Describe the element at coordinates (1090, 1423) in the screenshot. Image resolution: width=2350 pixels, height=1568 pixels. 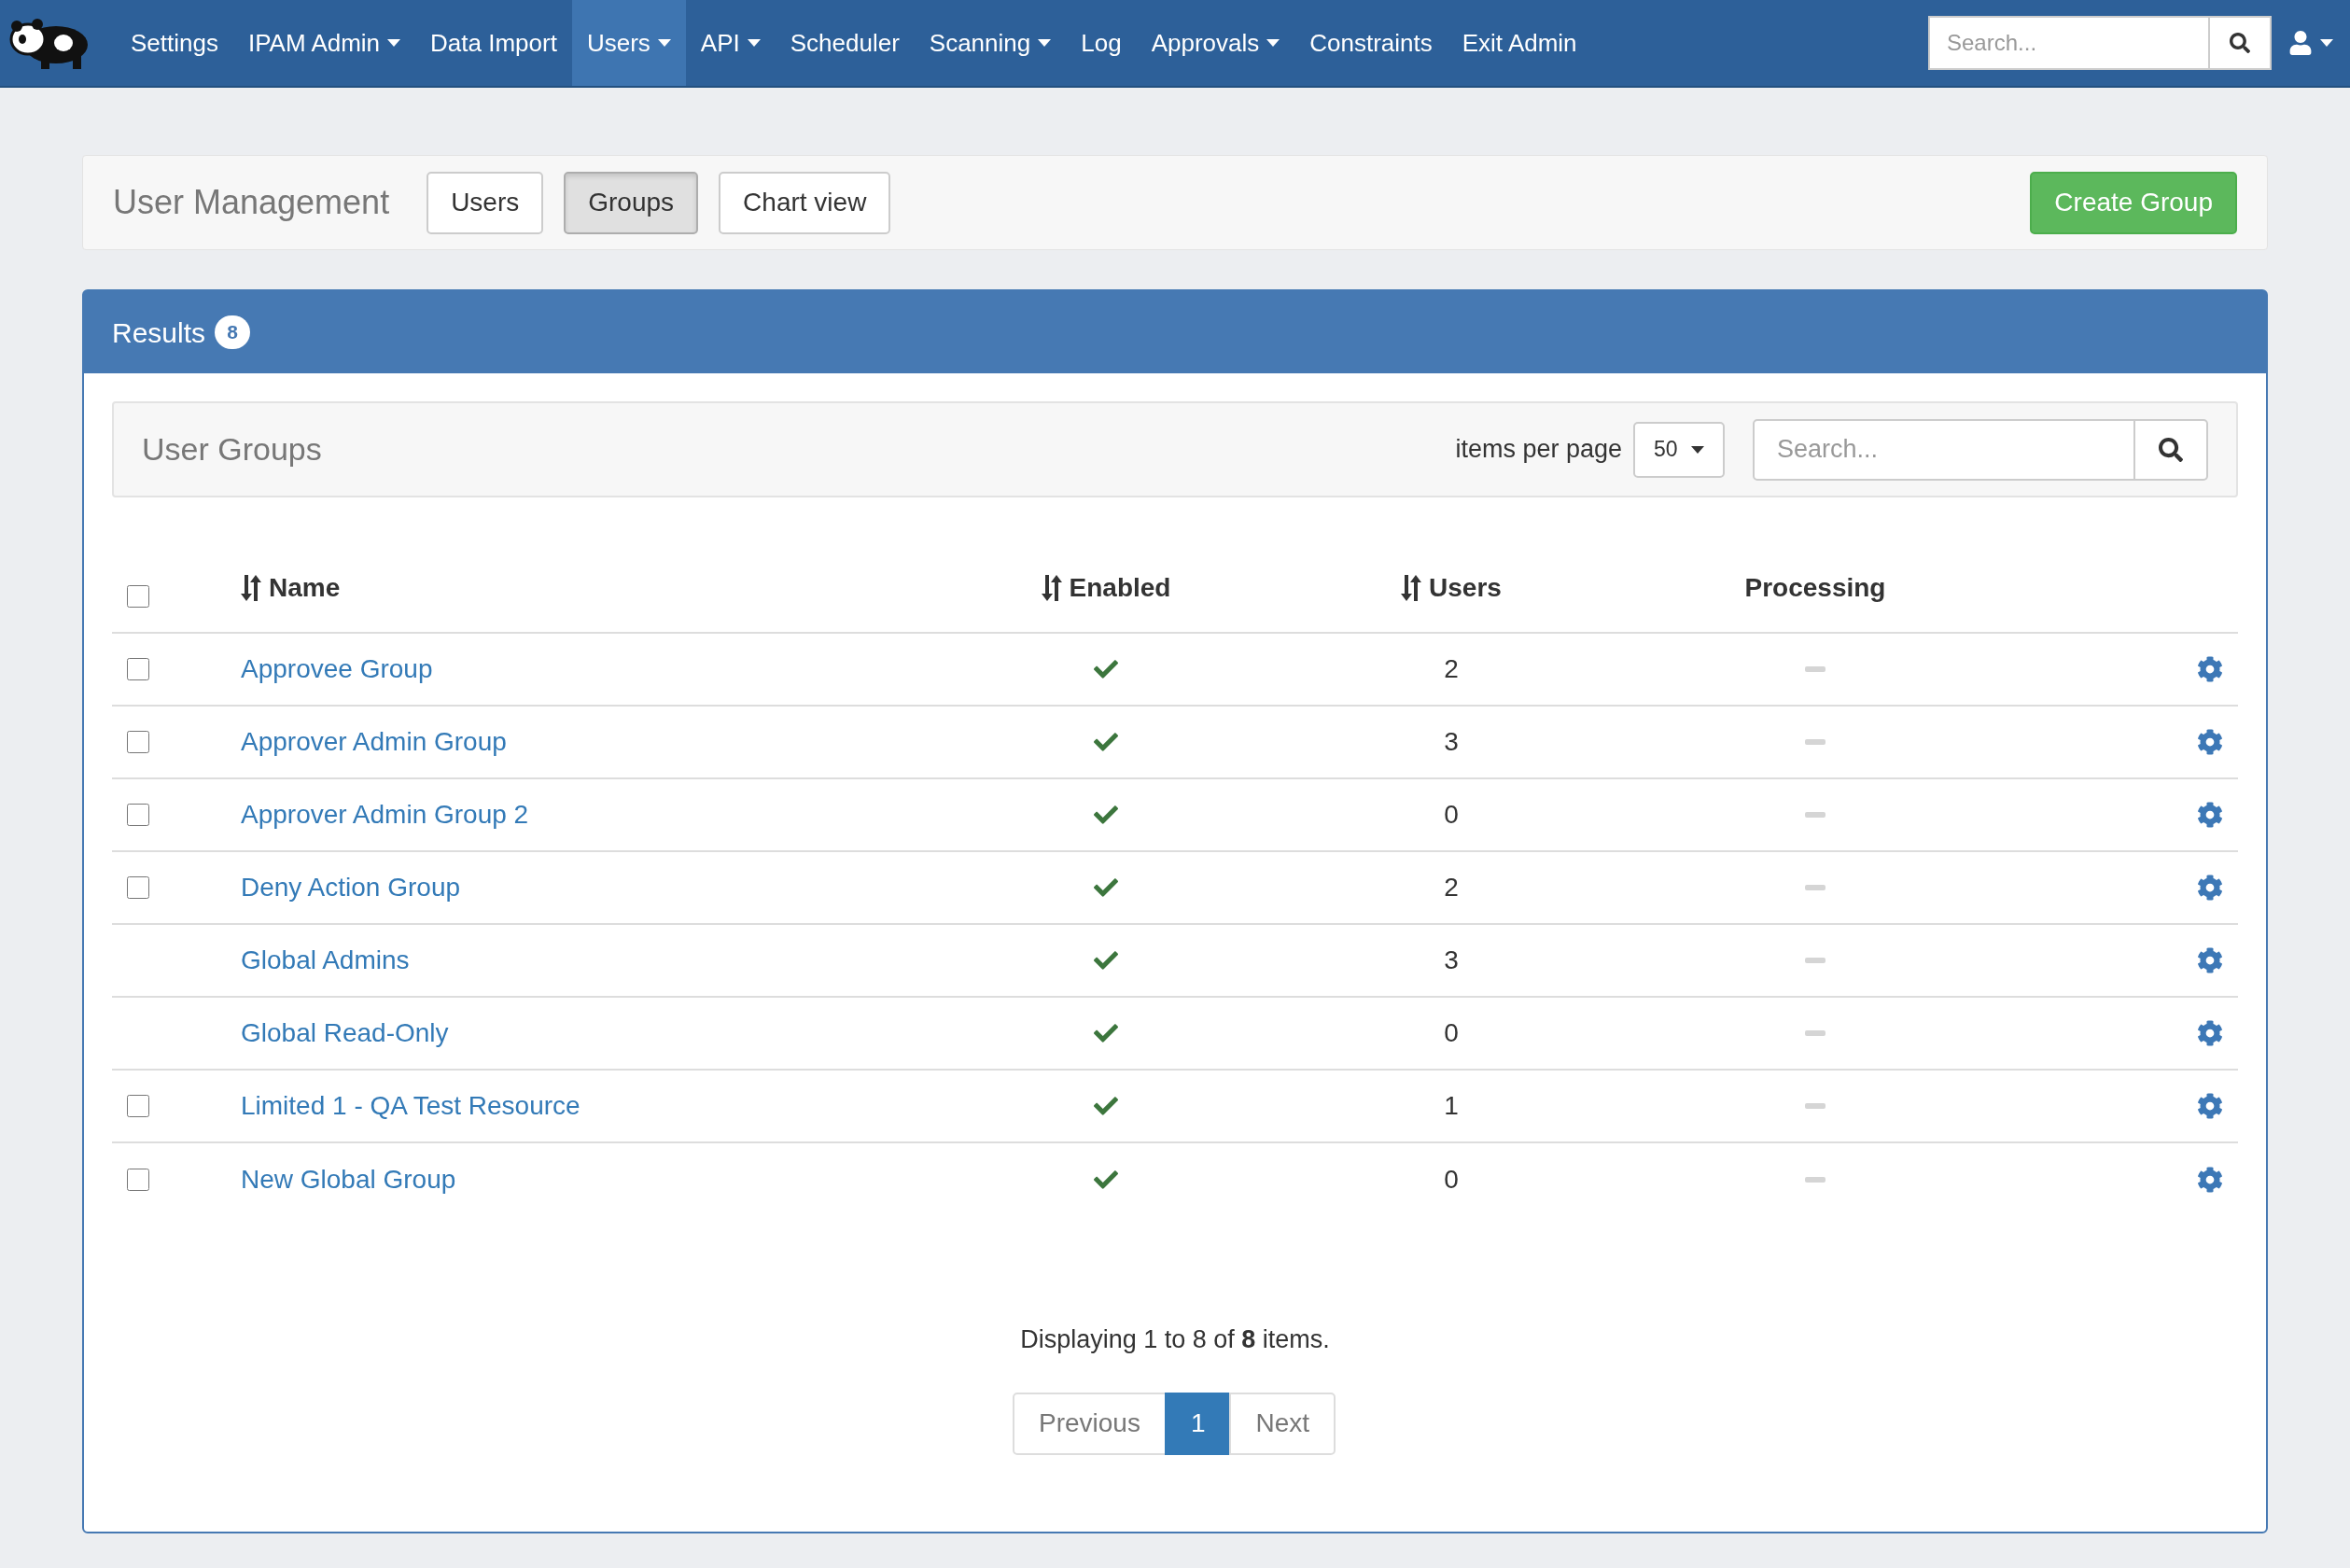
I see `pagination-button: Previous` at that location.